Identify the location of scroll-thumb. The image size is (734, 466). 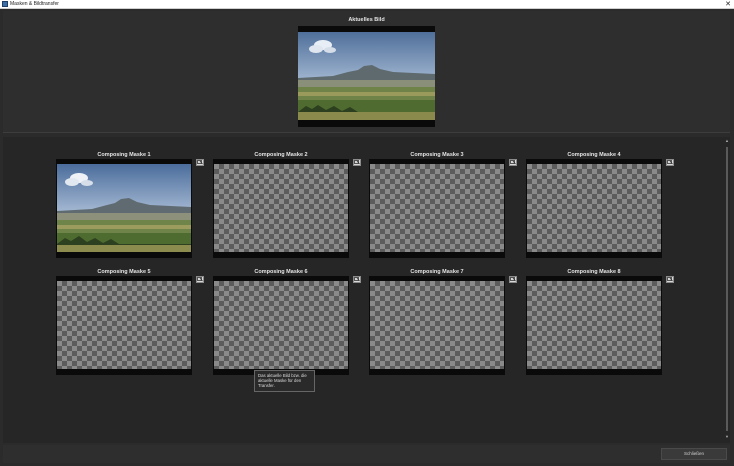
(727, 289).